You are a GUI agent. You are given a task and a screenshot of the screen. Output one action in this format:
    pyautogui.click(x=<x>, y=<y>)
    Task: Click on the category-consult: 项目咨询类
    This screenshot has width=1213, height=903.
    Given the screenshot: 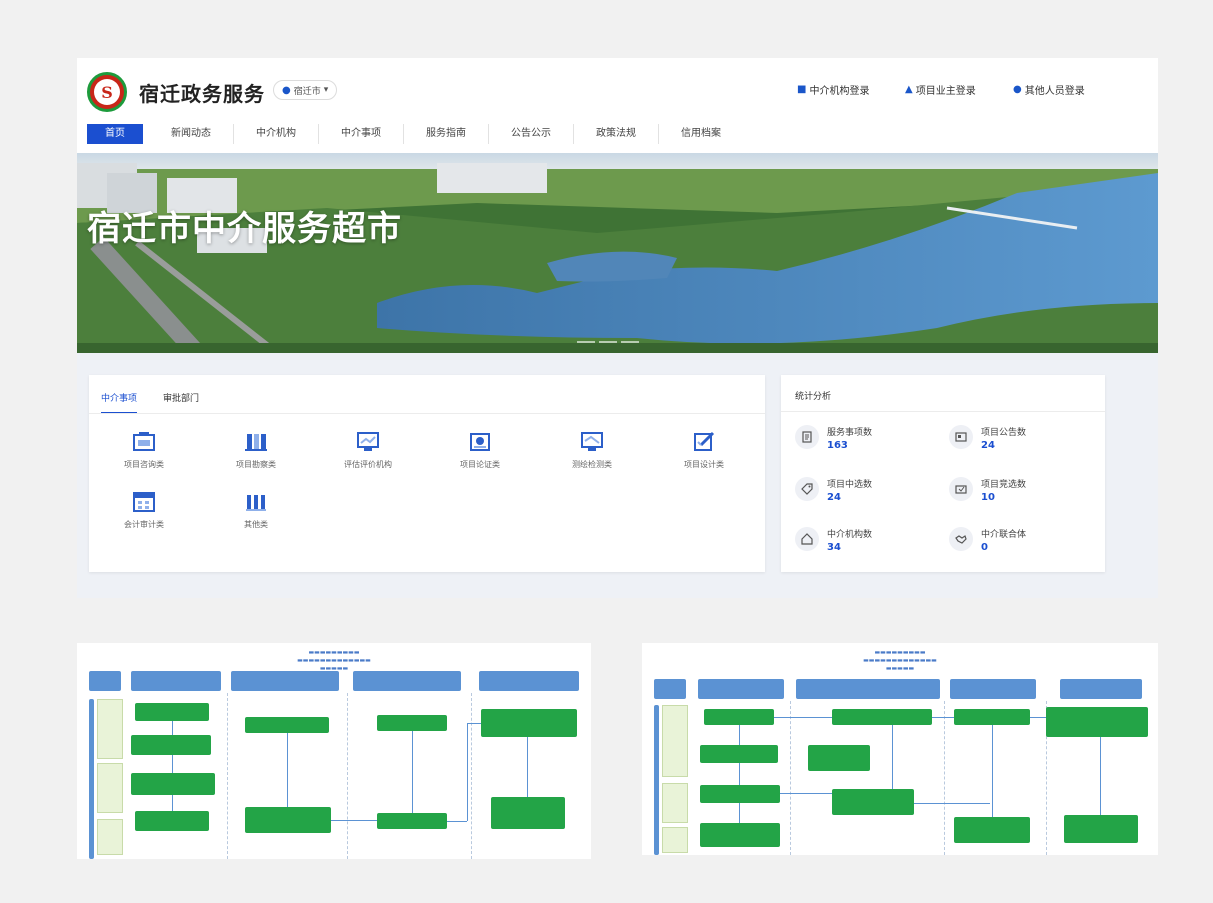 What is the action you would take?
    pyautogui.click(x=144, y=450)
    